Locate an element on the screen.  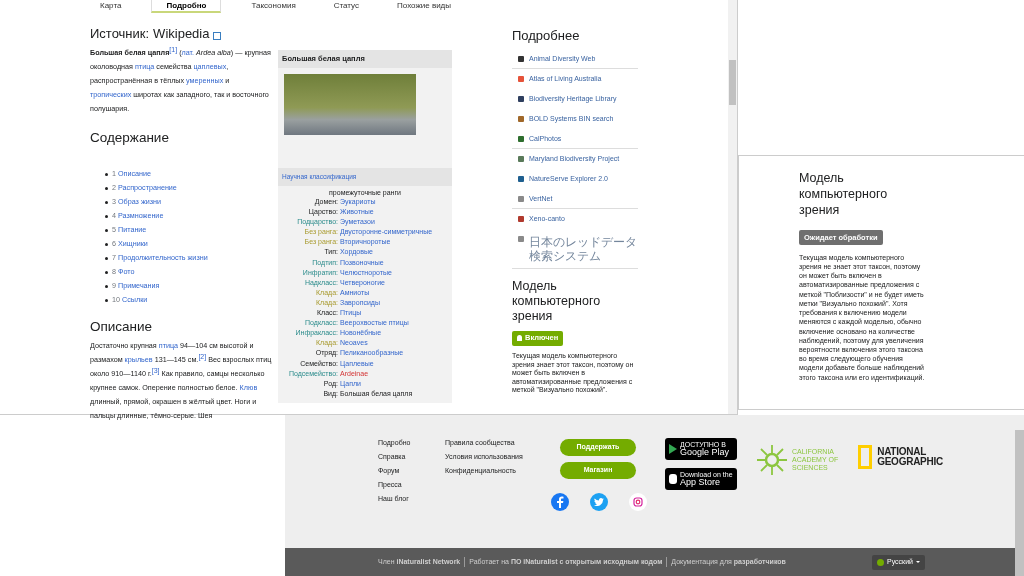
tab: Таксономия is located at coordinates (273, 6).